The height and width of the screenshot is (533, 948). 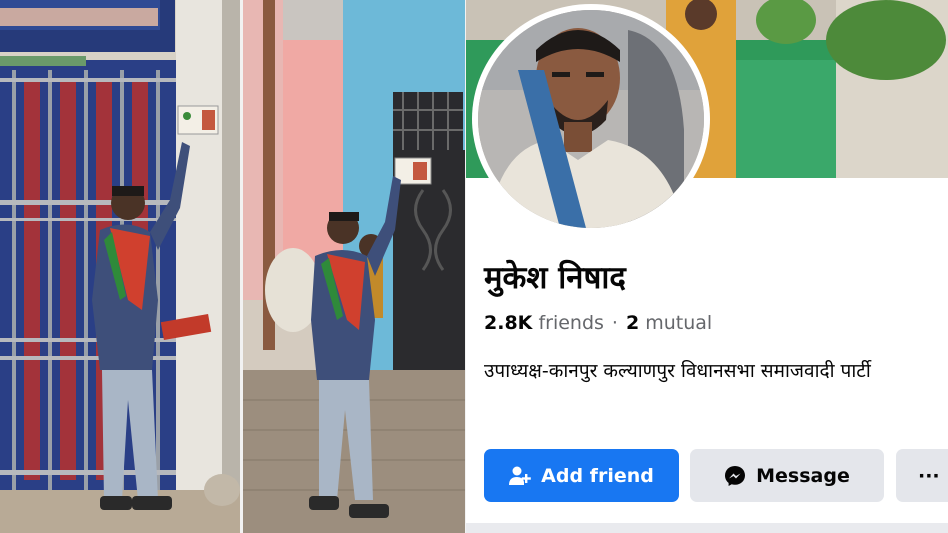 I want to click on add-friend-label: Add friend, so click(x=597, y=475).